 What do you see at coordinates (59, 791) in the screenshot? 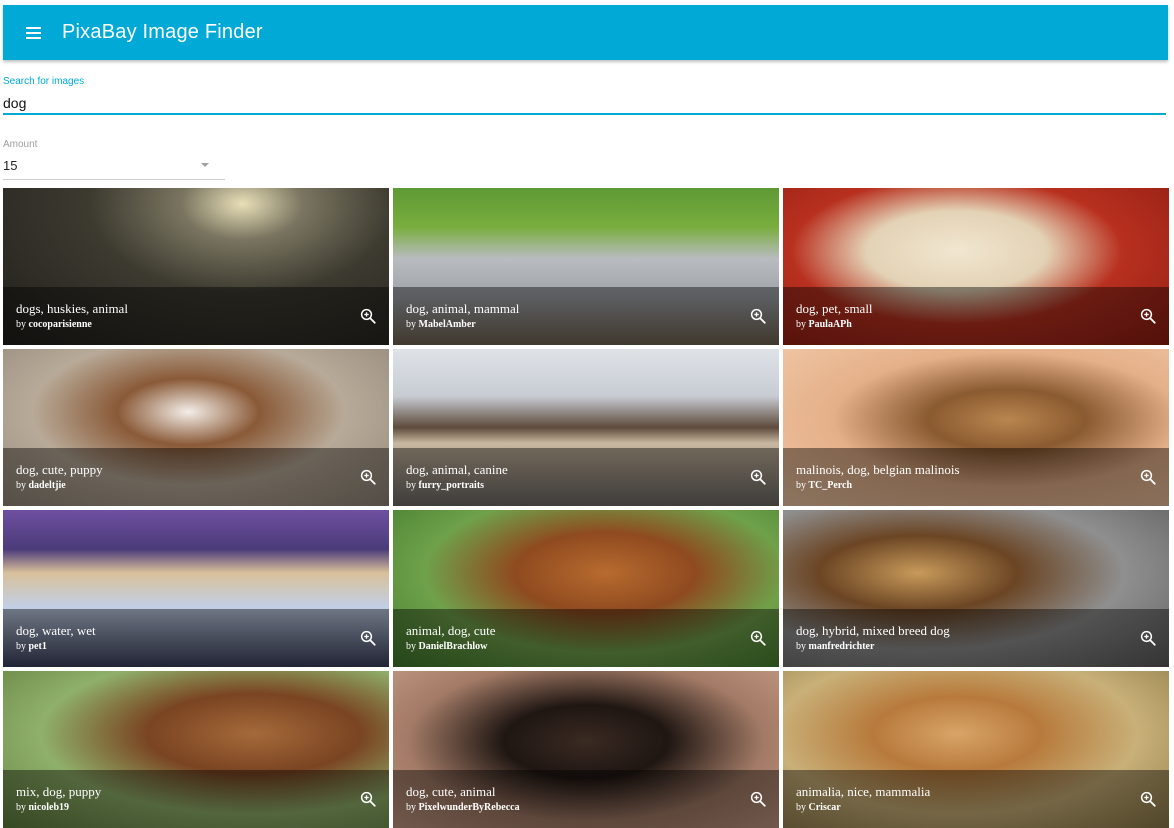
I see `image-tags: mix, dog, puppy` at bounding box center [59, 791].